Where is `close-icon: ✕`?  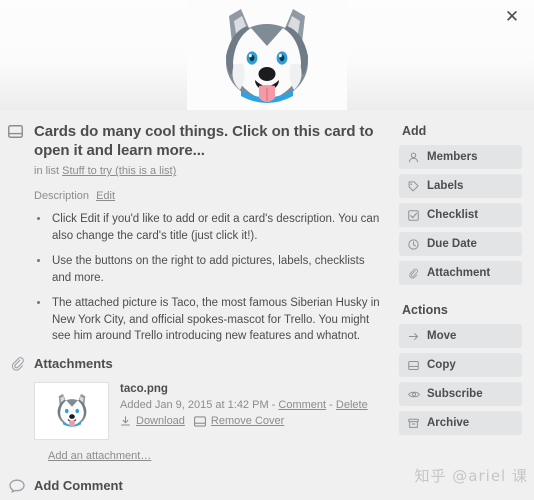
close-icon: ✕ is located at coordinates (512, 17).